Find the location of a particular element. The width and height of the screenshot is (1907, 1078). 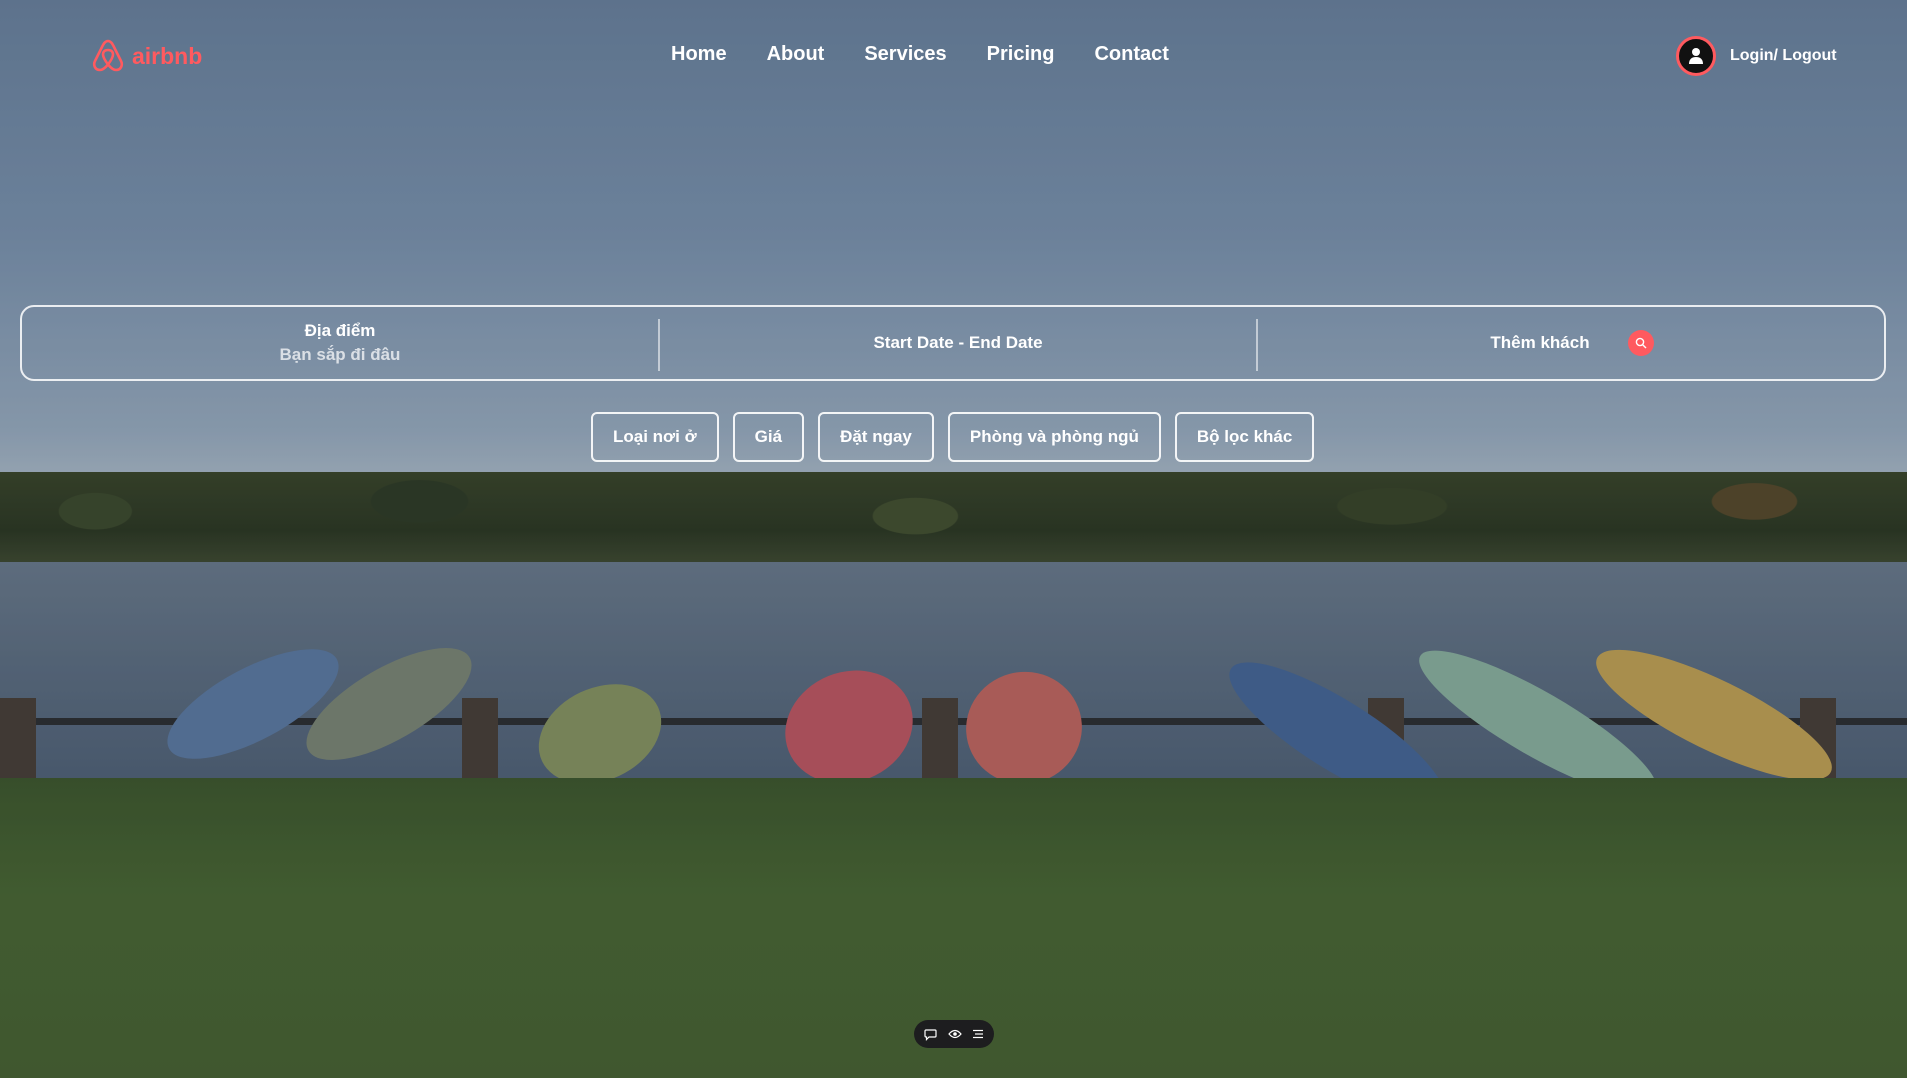

filter-instant-book-button: Đặt ngay is located at coordinates (876, 437).